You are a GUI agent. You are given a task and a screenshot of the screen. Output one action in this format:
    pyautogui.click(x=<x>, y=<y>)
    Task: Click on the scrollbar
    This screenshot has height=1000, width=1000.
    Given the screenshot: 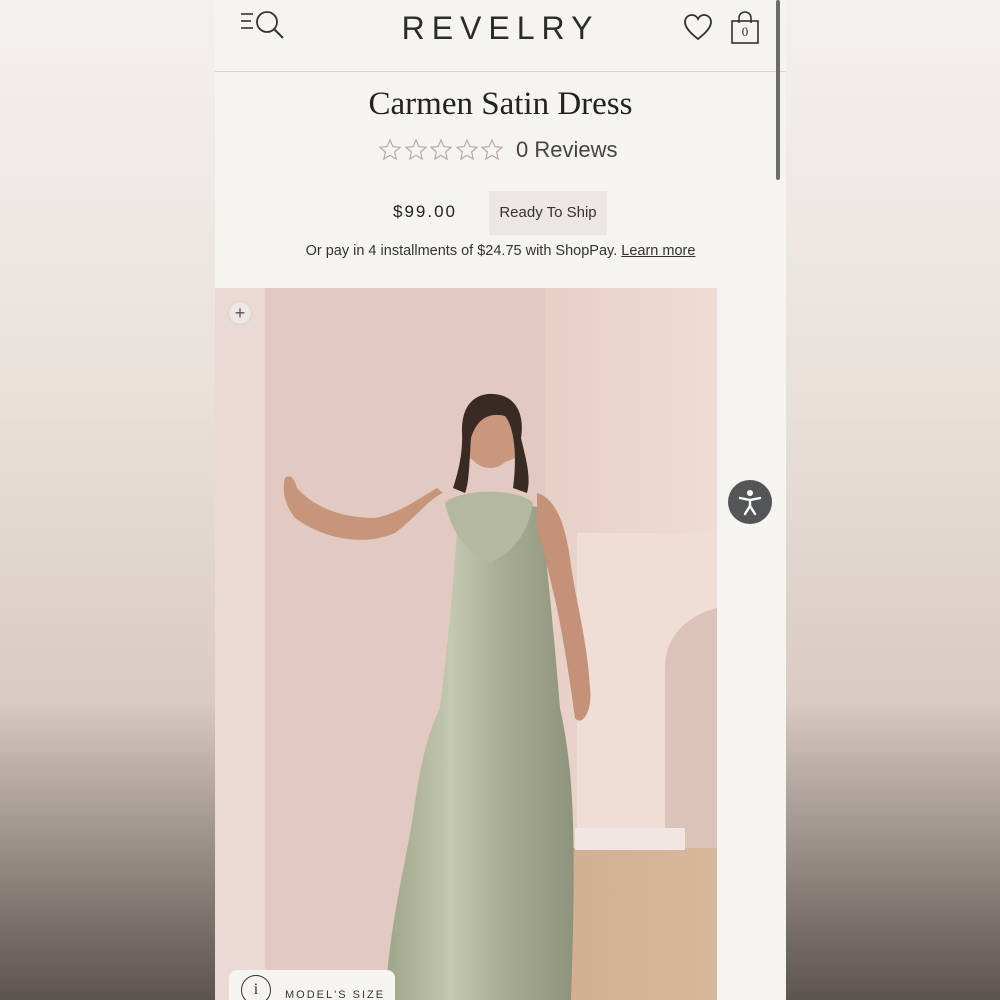 What is the action you would take?
    pyautogui.click(x=778, y=90)
    